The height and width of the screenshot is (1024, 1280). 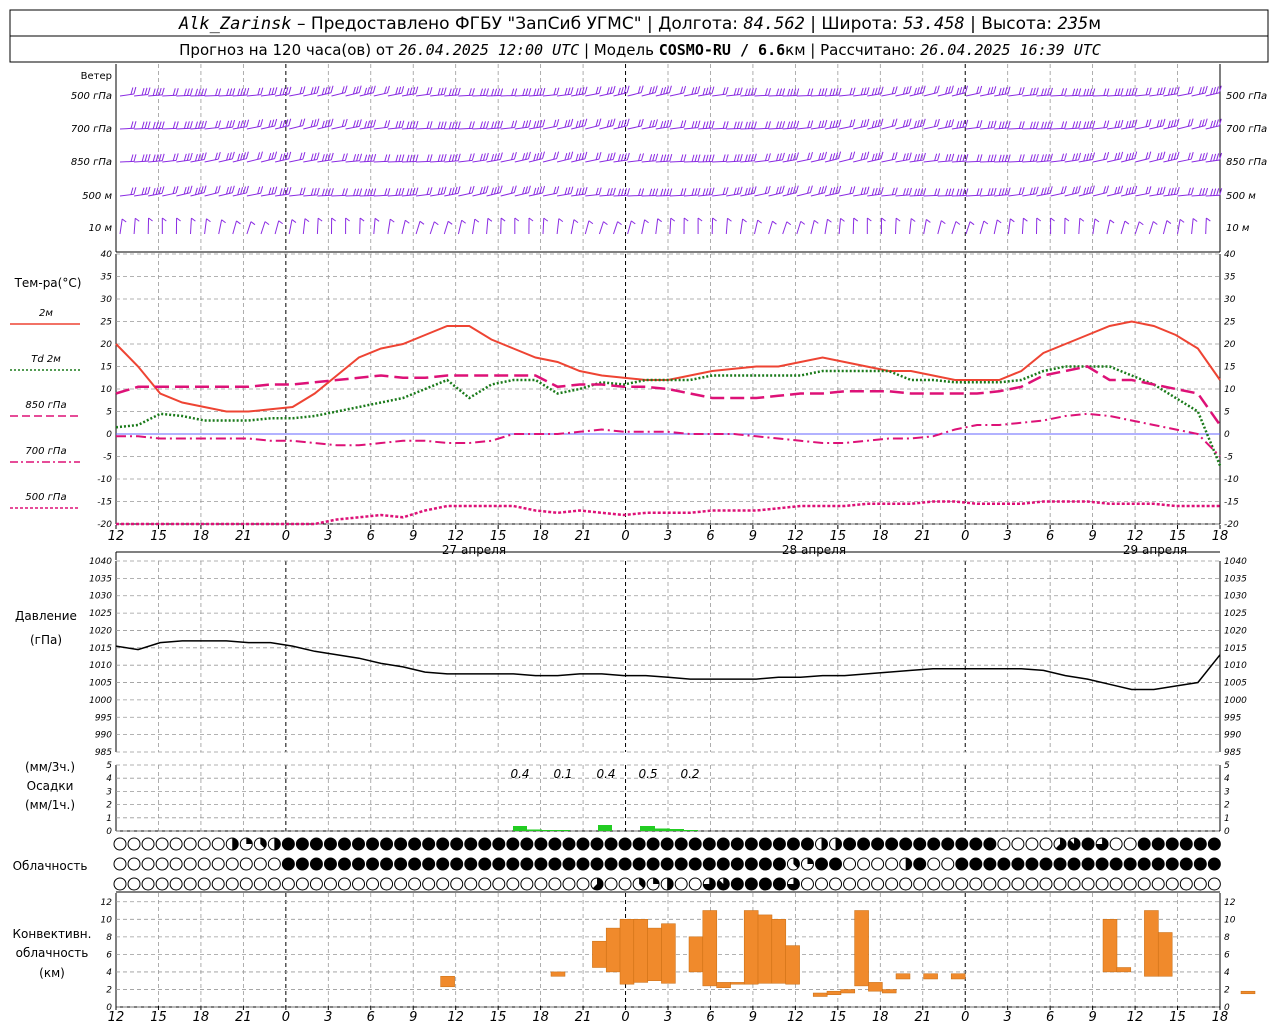 I want to click on temp-ytick-right: 0, so click(x=1227, y=435).